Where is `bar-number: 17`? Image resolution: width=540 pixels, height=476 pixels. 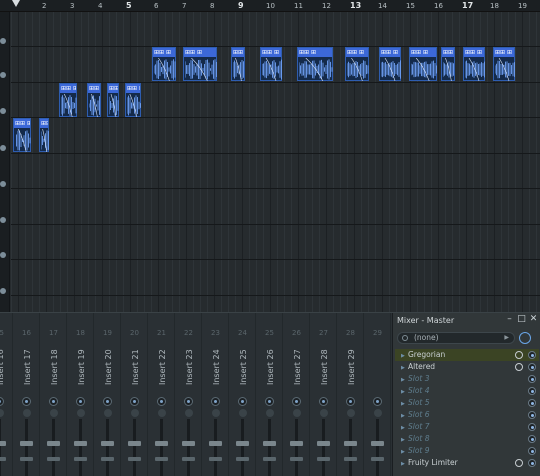
bar-number: 17 is located at coordinates (467, 6).